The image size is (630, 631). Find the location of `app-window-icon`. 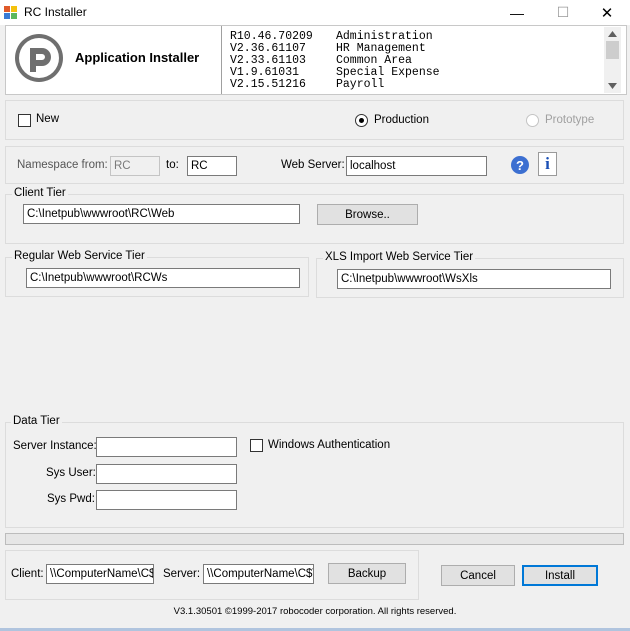

app-window-icon is located at coordinates (10, 12).